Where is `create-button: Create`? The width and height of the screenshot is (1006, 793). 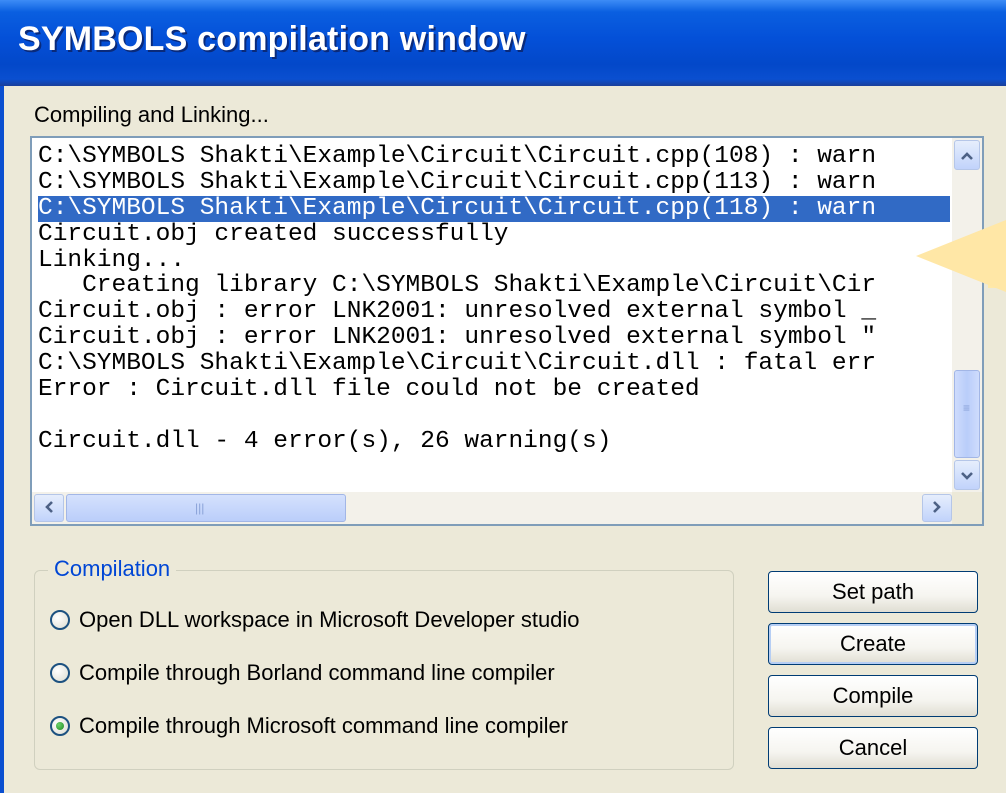 create-button: Create is located at coordinates (873, 644).